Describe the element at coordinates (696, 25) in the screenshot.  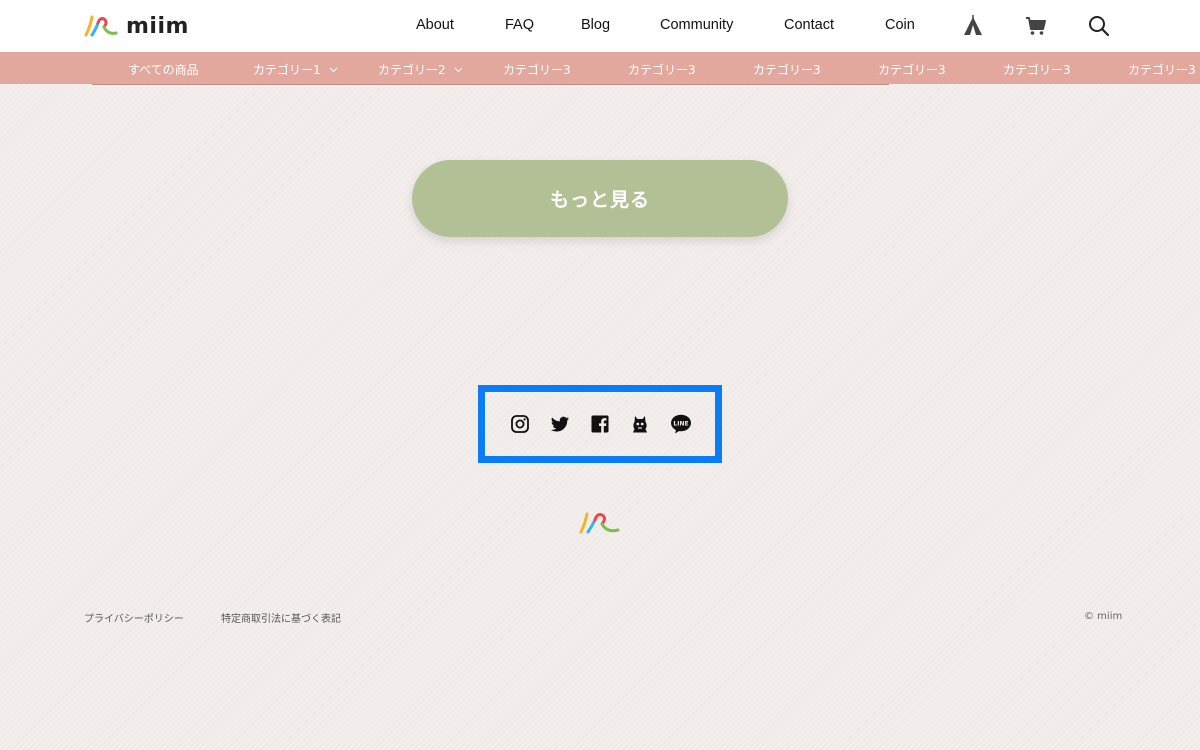
I see `nav-community: Community` at that location.